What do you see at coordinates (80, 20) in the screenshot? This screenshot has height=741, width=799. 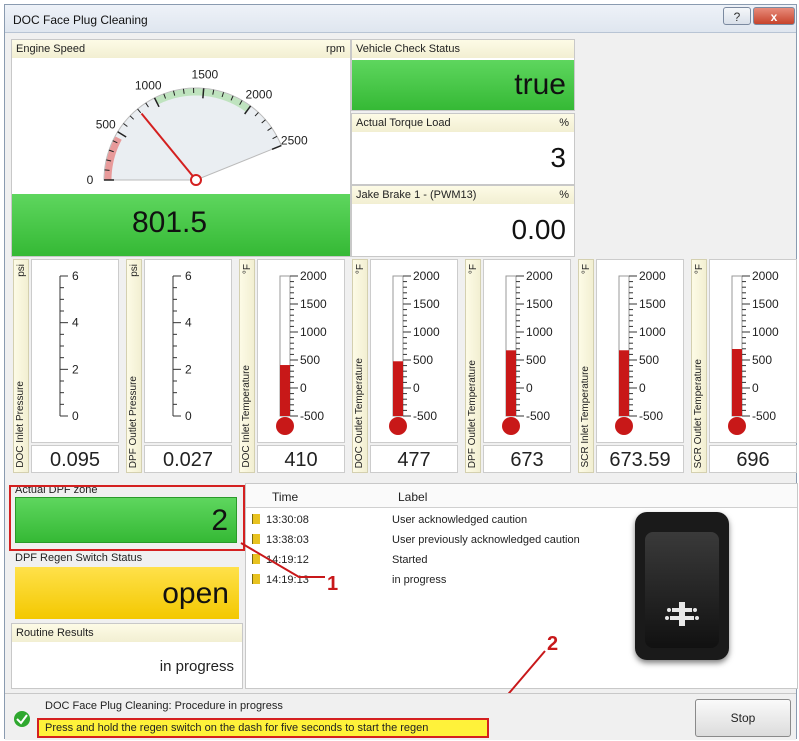 I see `window-title: DOC Face Plug Cleaning` at bounding box center [80, 20].